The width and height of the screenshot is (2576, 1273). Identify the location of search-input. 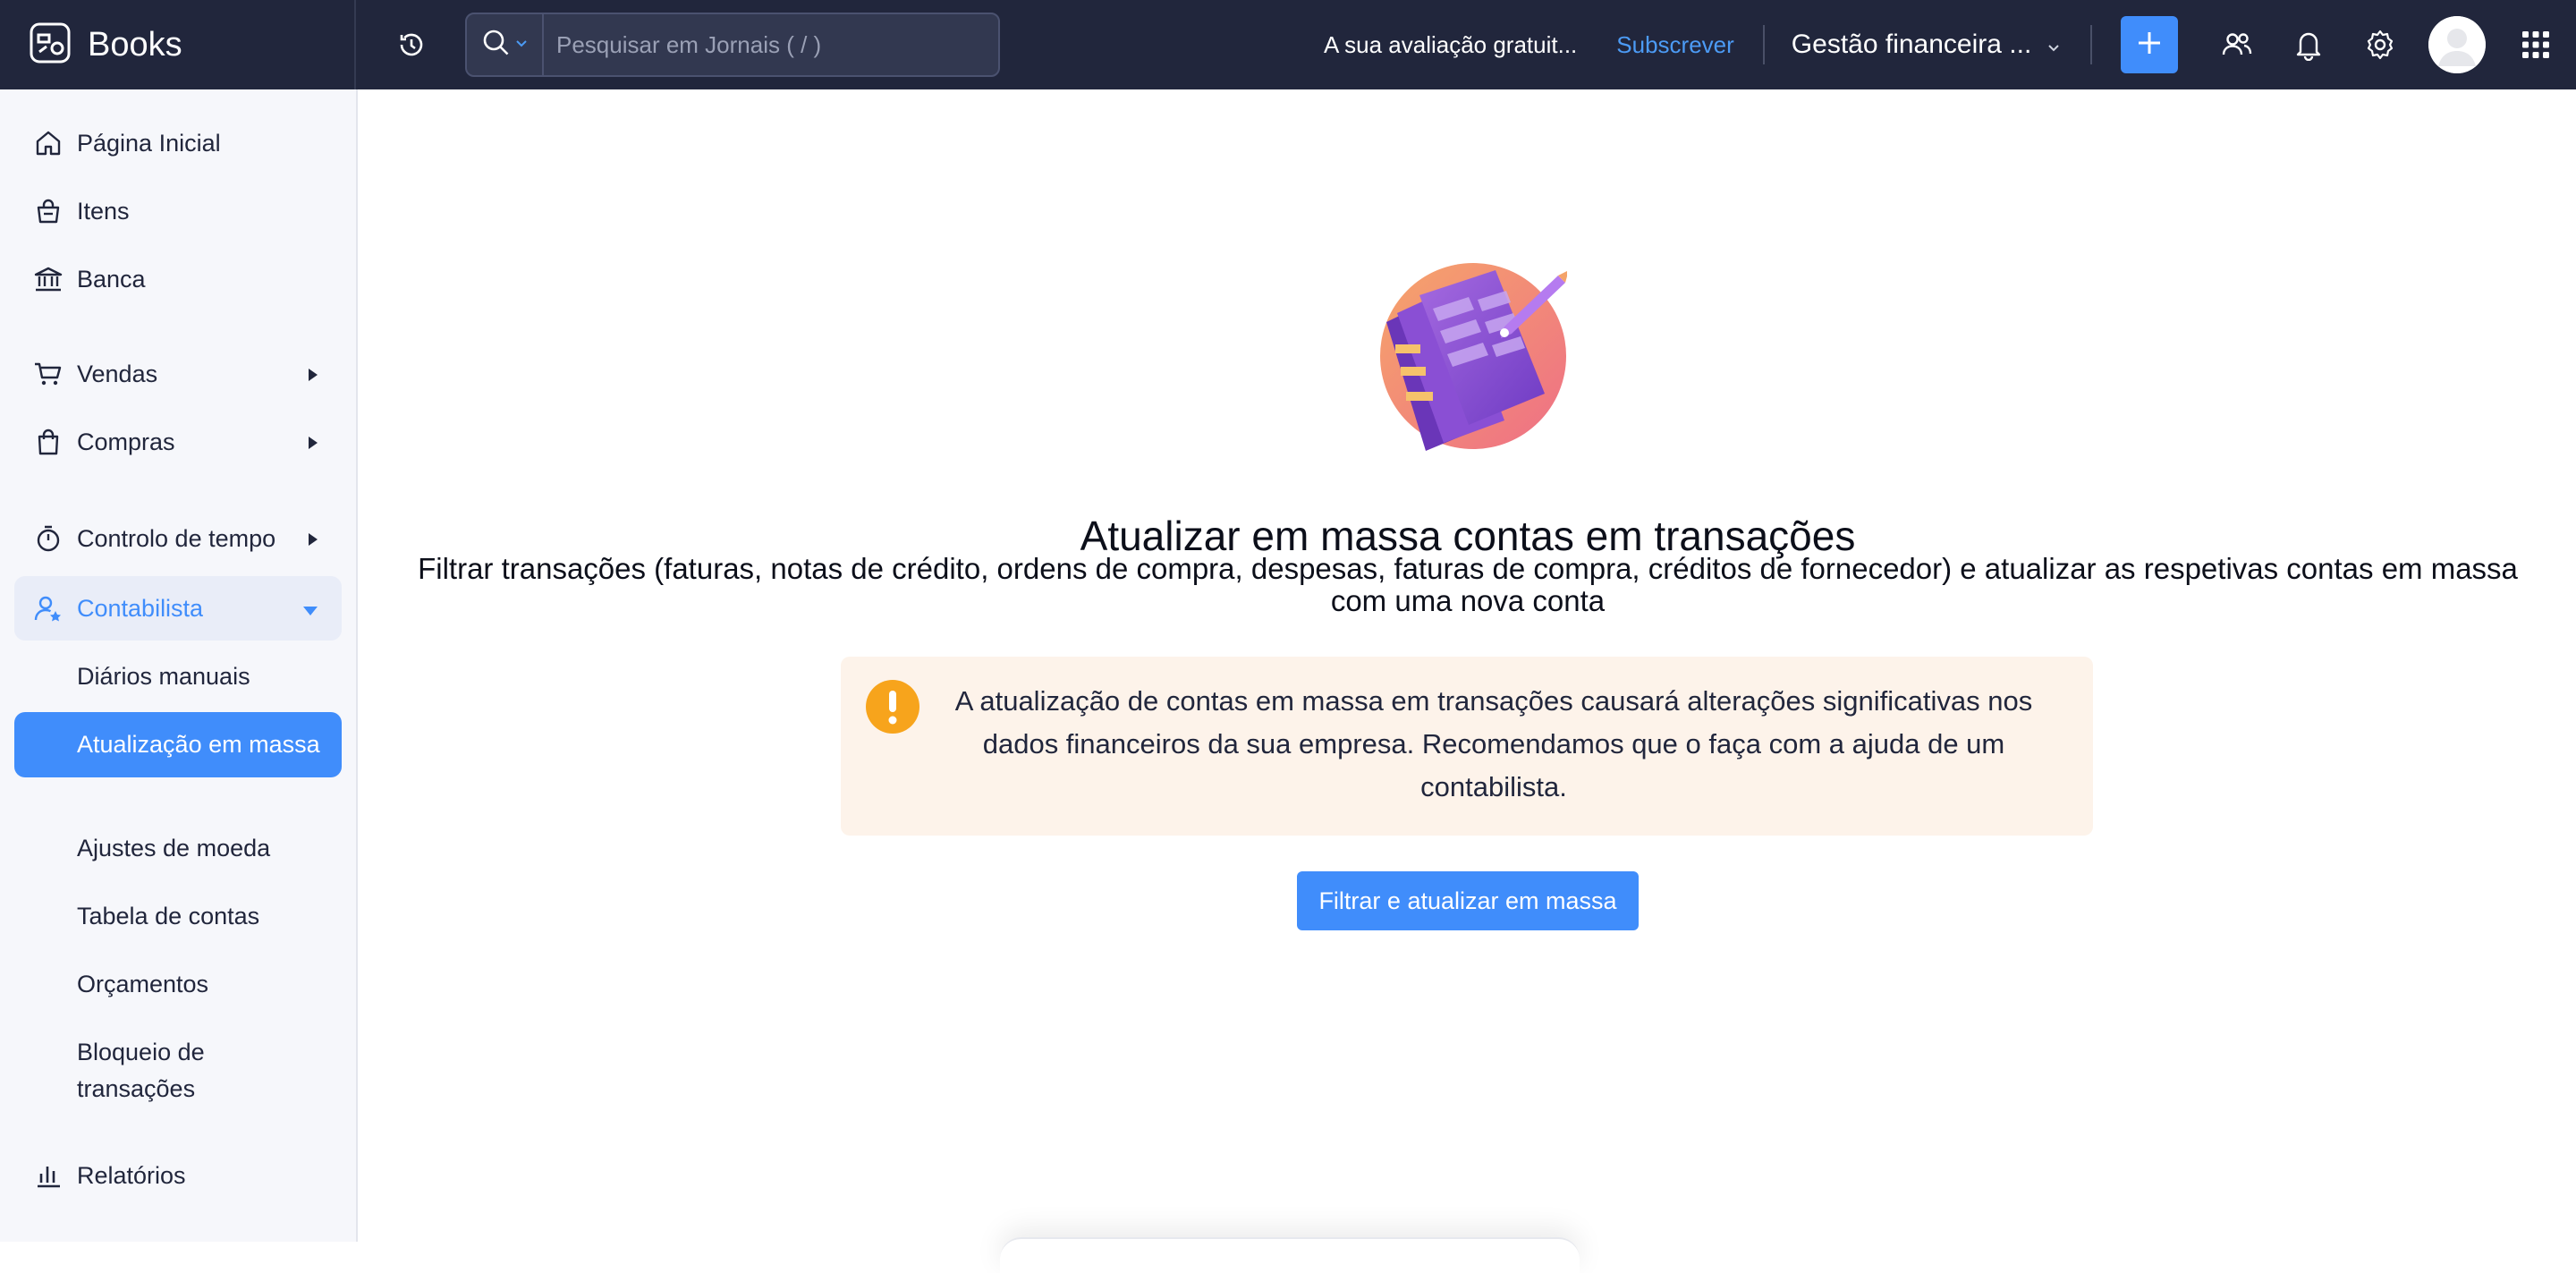
(771, 44).